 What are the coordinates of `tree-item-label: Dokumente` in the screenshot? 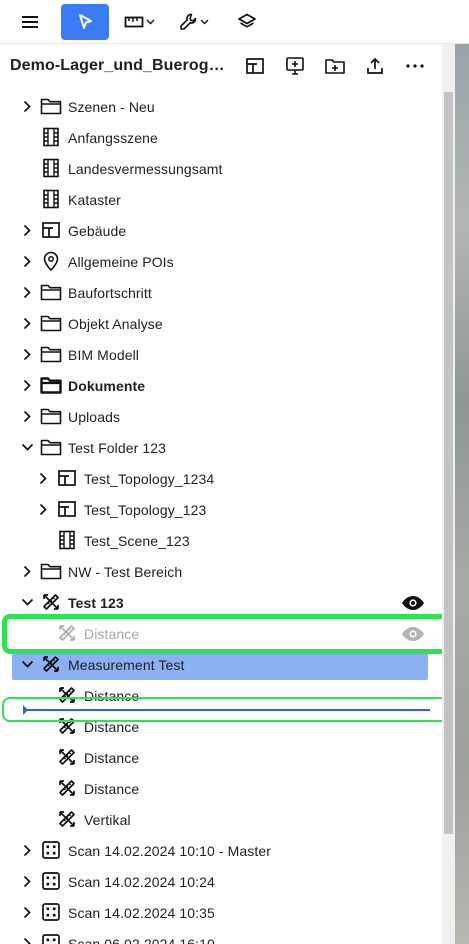 It's located at (107, 386).